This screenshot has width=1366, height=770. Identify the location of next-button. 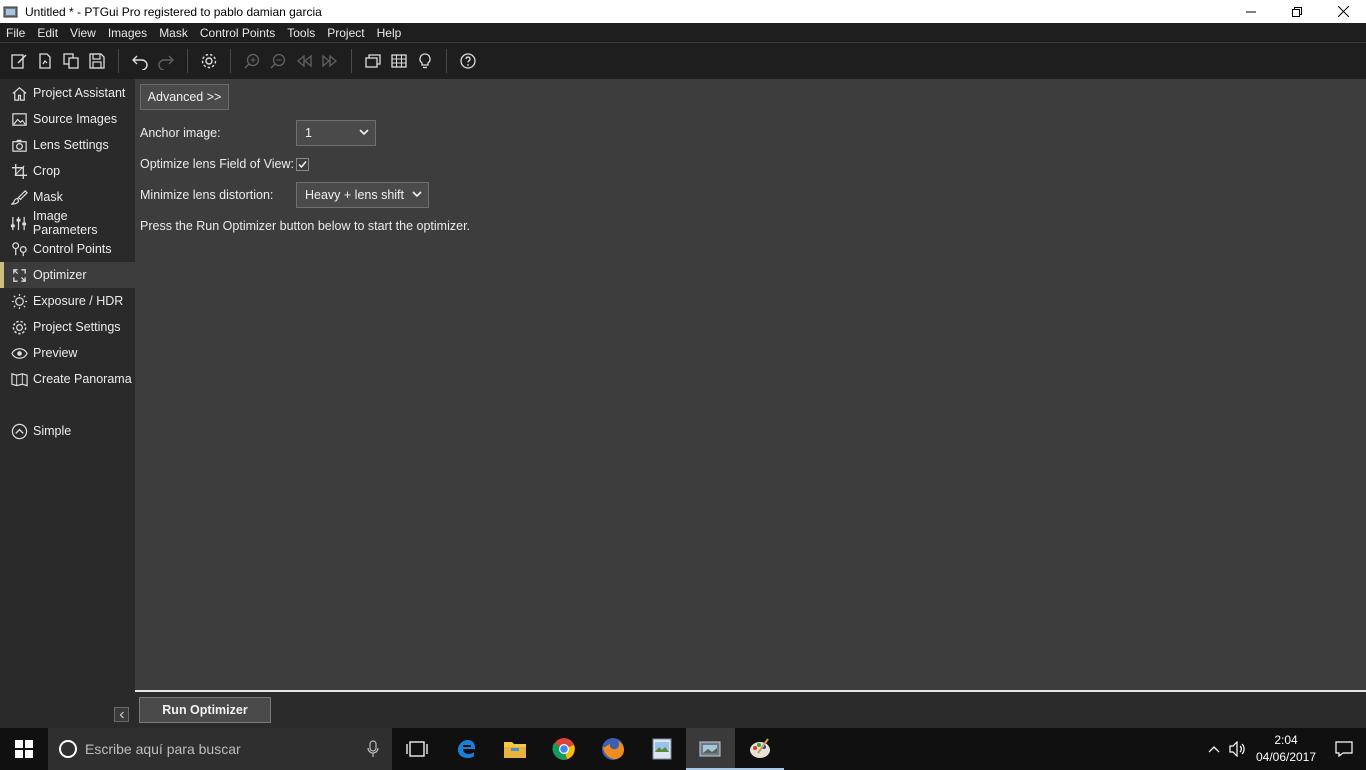
(330, 61).